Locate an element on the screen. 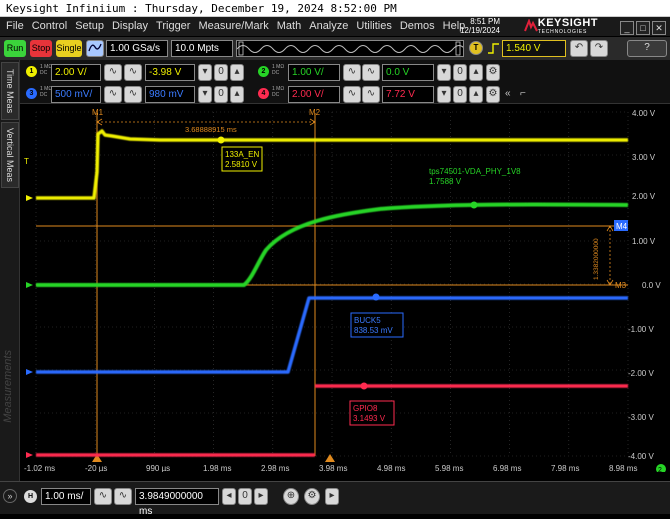 This screenshot has height=519, width=670. x-label: 8.98 ms is located at coordinates (623, 468).